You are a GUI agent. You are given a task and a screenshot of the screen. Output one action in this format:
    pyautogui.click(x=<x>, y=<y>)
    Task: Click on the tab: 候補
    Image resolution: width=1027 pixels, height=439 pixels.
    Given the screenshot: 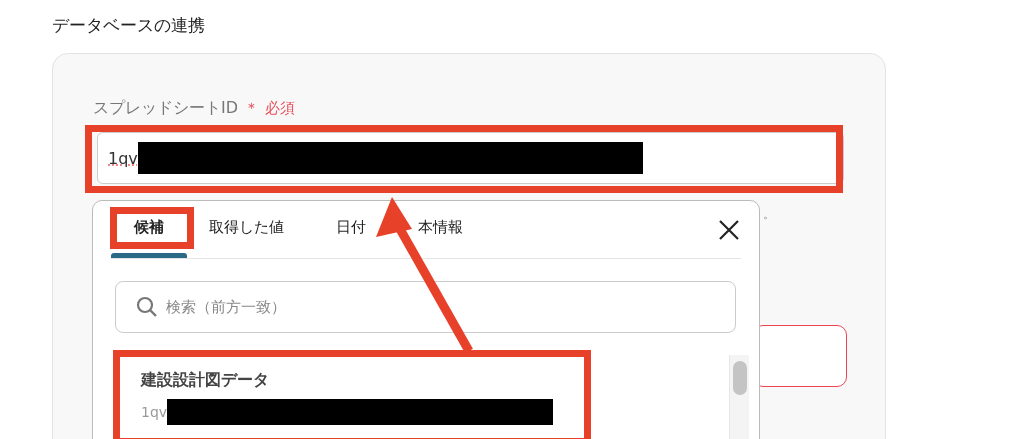 What is the action you would take?
    pyautogui.click(x=149, y=227)
    